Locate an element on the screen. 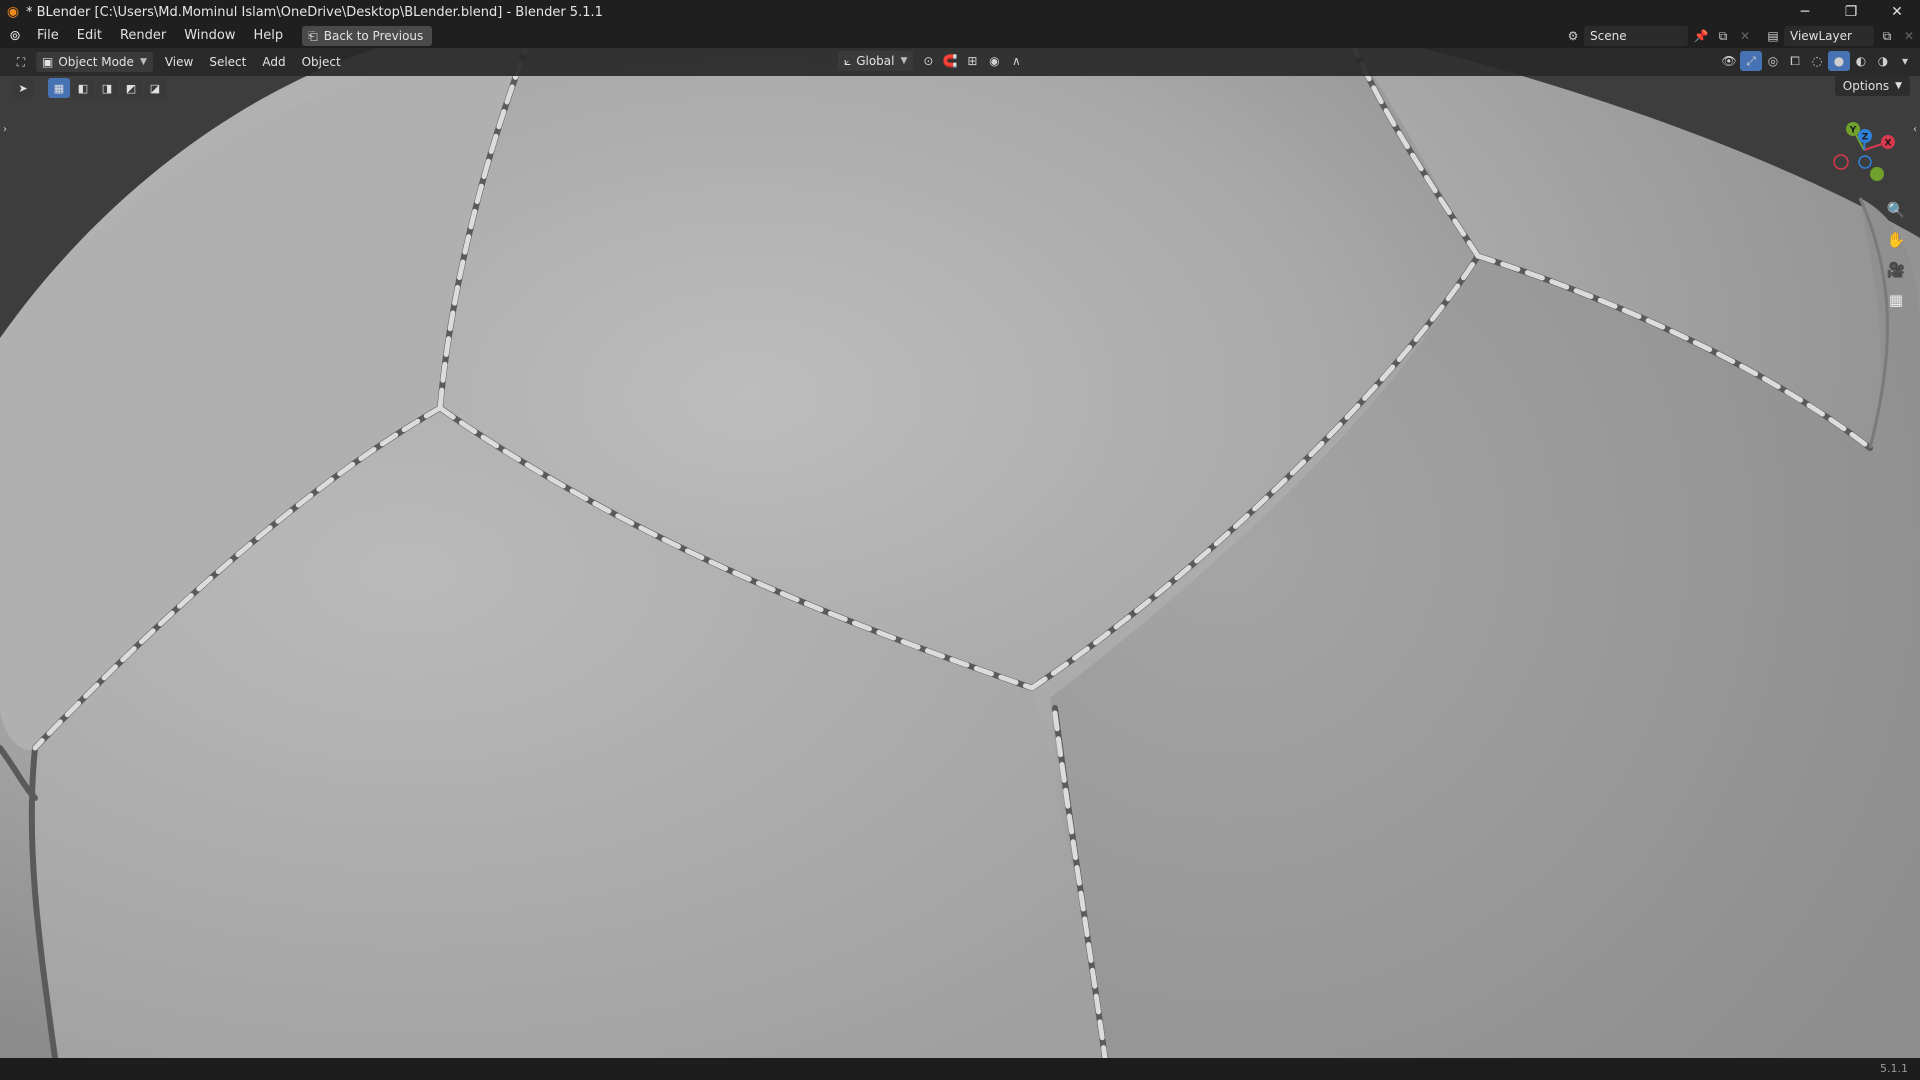 This screenshot has width=1920, height=1080. new-scene-icon: ⧉ is located at coordinates (1723, 36).